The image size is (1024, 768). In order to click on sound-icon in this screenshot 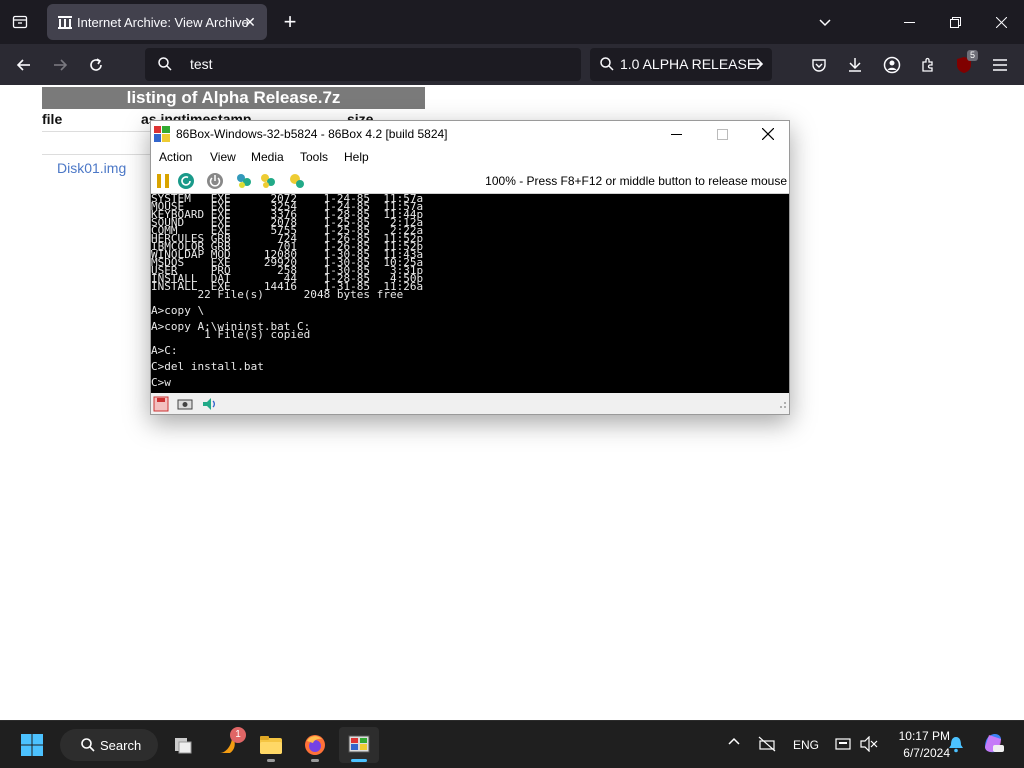, I will do `click(209, 404)`.